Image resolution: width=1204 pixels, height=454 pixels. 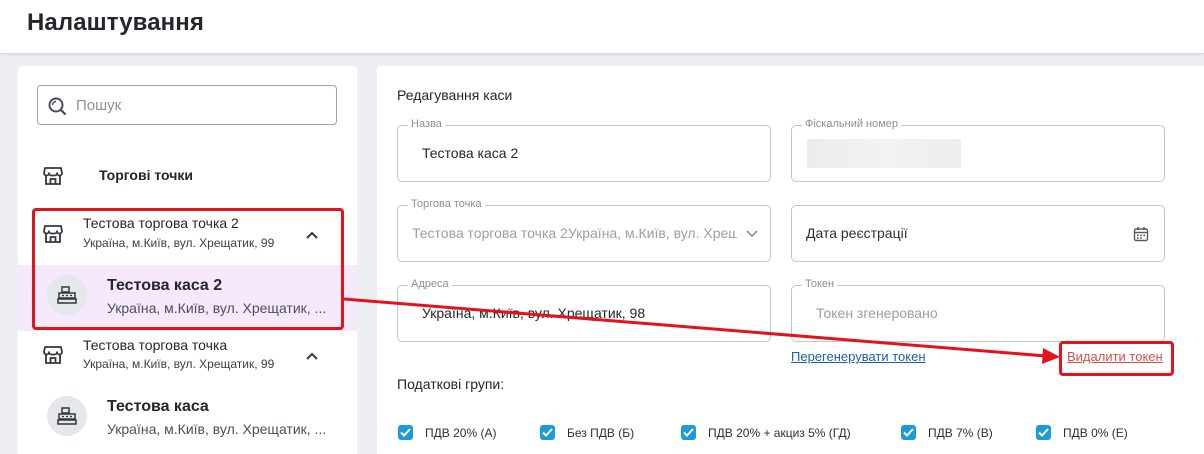 I want to click on annotation-arrow, so click(x=701, y=330).